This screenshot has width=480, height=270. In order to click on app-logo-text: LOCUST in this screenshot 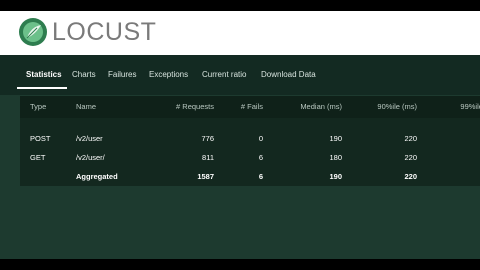, I will do `click(104, 32)`.